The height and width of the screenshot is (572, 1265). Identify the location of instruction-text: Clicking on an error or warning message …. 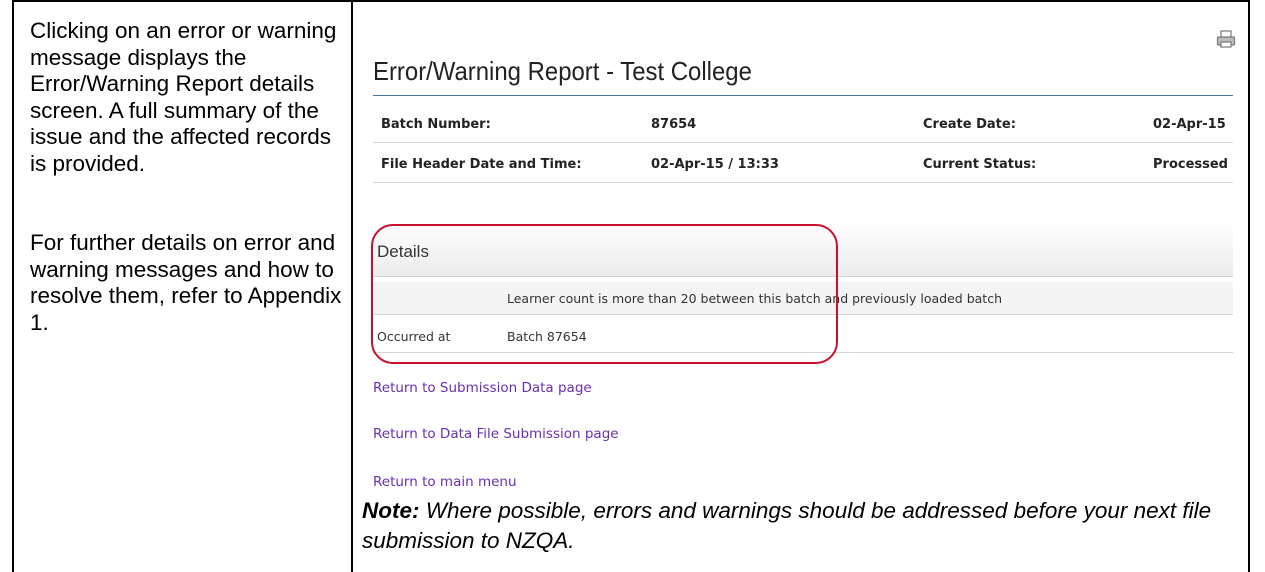
(186, 177).